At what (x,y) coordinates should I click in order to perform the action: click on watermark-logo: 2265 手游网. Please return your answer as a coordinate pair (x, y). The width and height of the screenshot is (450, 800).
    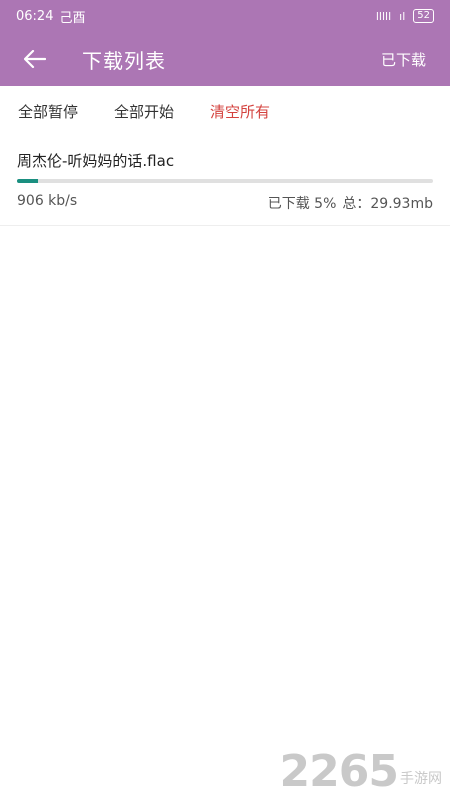
    Looking at the image, I should click on (361, 772).